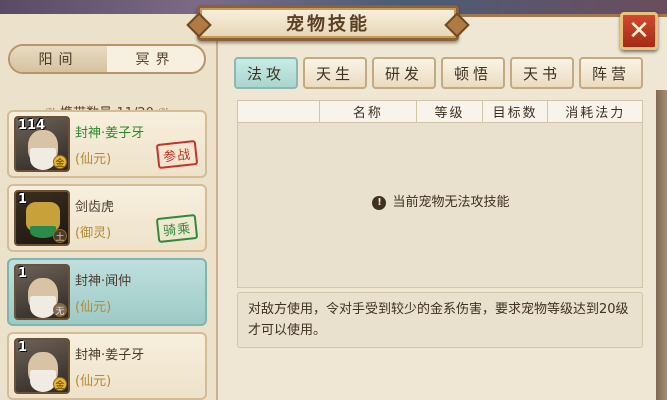 The width and height of the screenshot is (667, 400). What do you see at coordinates (542, 73) in the screenshot?
I see `tab-heavenly-book: 天书` at bounding box center [542, 73].